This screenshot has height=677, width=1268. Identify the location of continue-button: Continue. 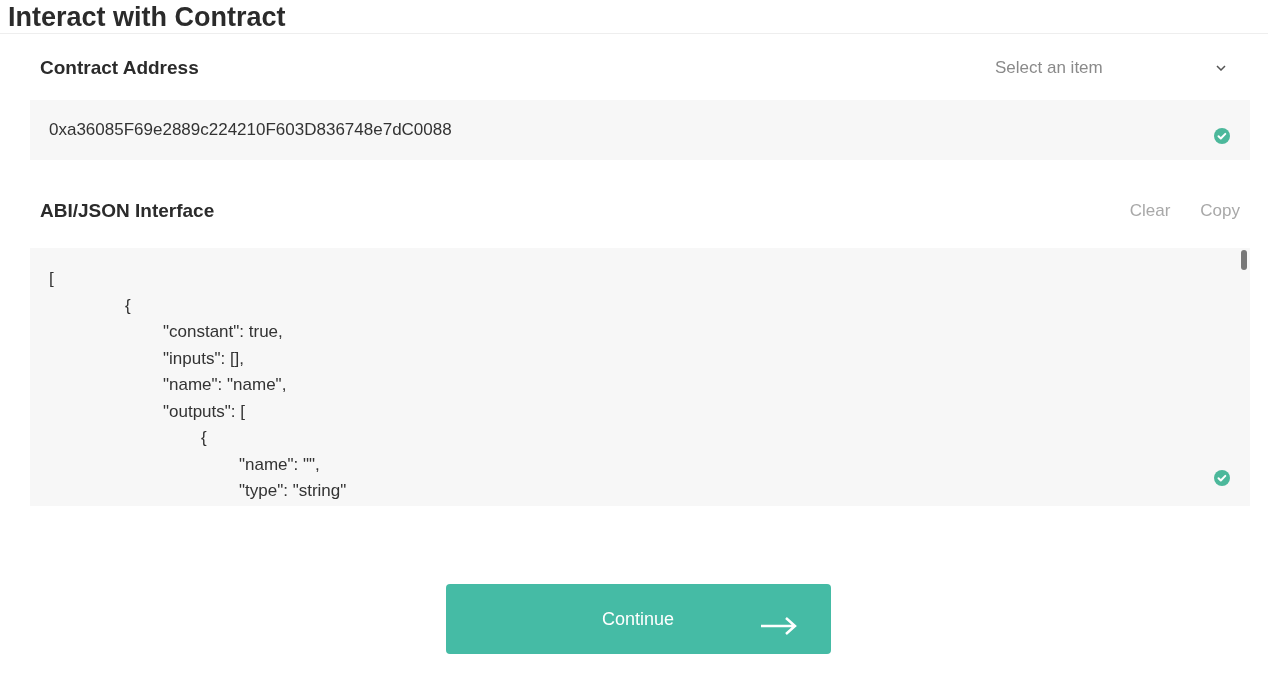
(638, 619).